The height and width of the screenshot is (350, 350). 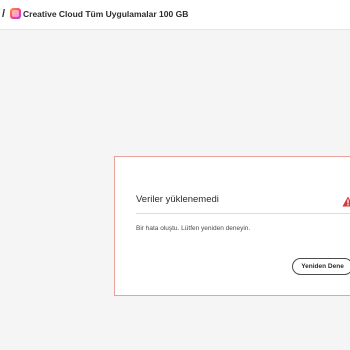 What do you see at coordinates (15, 13) in the screenshot?
I see `creative-cloud-icon` at bounding box center [15, 13].